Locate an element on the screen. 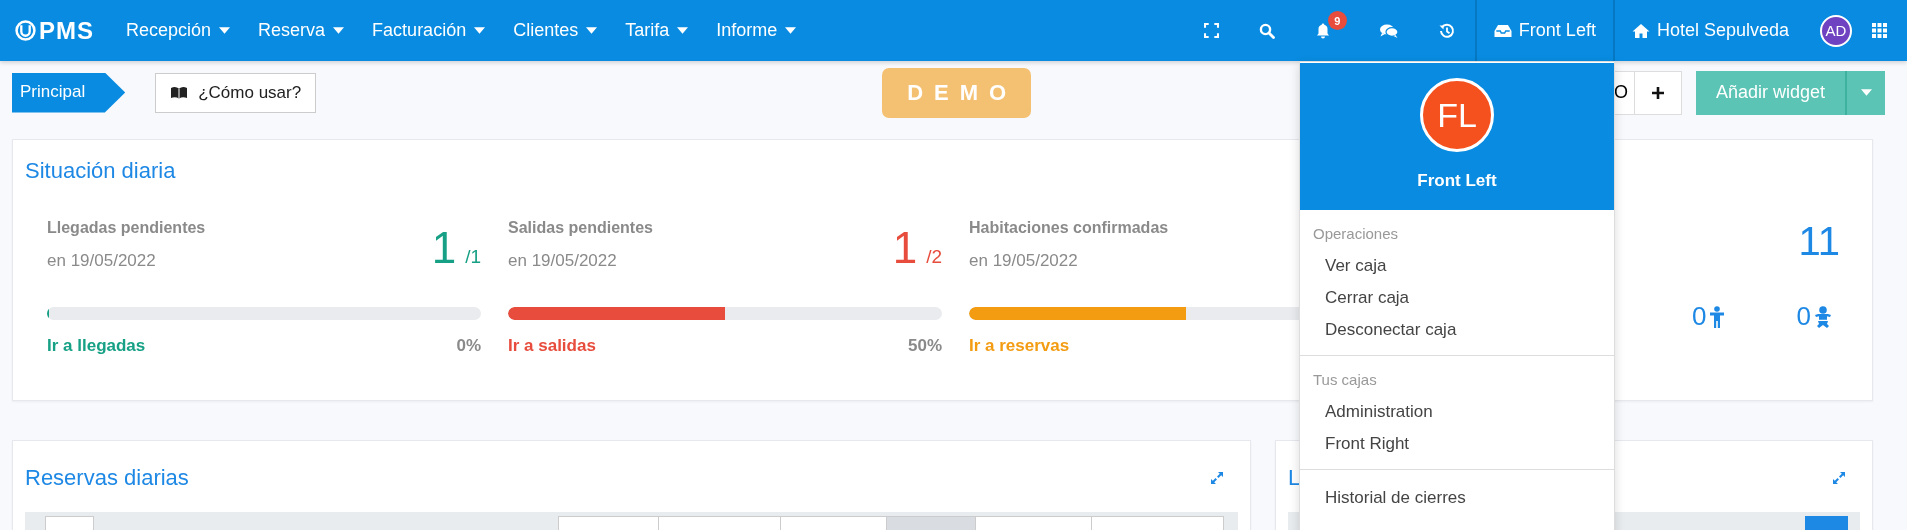  person-icon is located at coordinates (1716, 316).